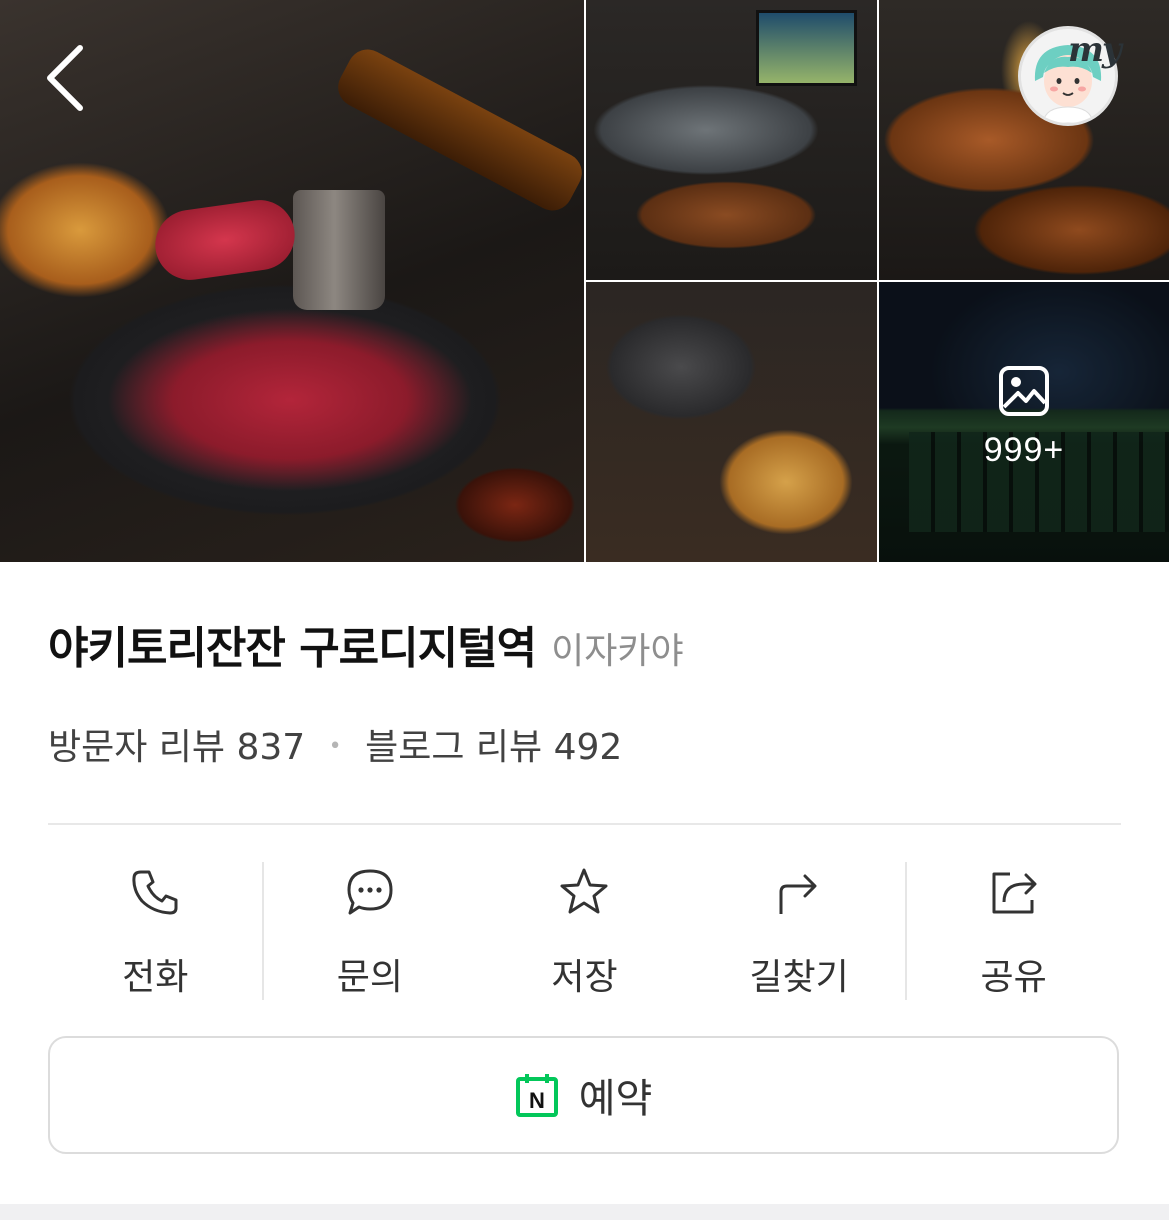 The height and width of the screenshot is (1220, 1169). What do you see at coordinates (1024, 390) in the screenshot?
I see `image-icon` at bounding box center [1024, 390].